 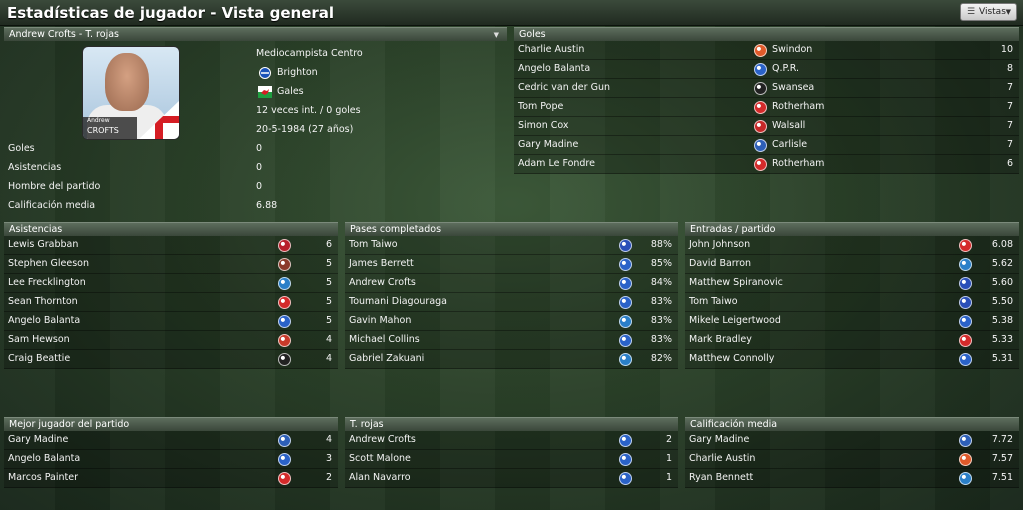 I want to click on list-item: Alan Navarro 1, so click(x=511, y=478).